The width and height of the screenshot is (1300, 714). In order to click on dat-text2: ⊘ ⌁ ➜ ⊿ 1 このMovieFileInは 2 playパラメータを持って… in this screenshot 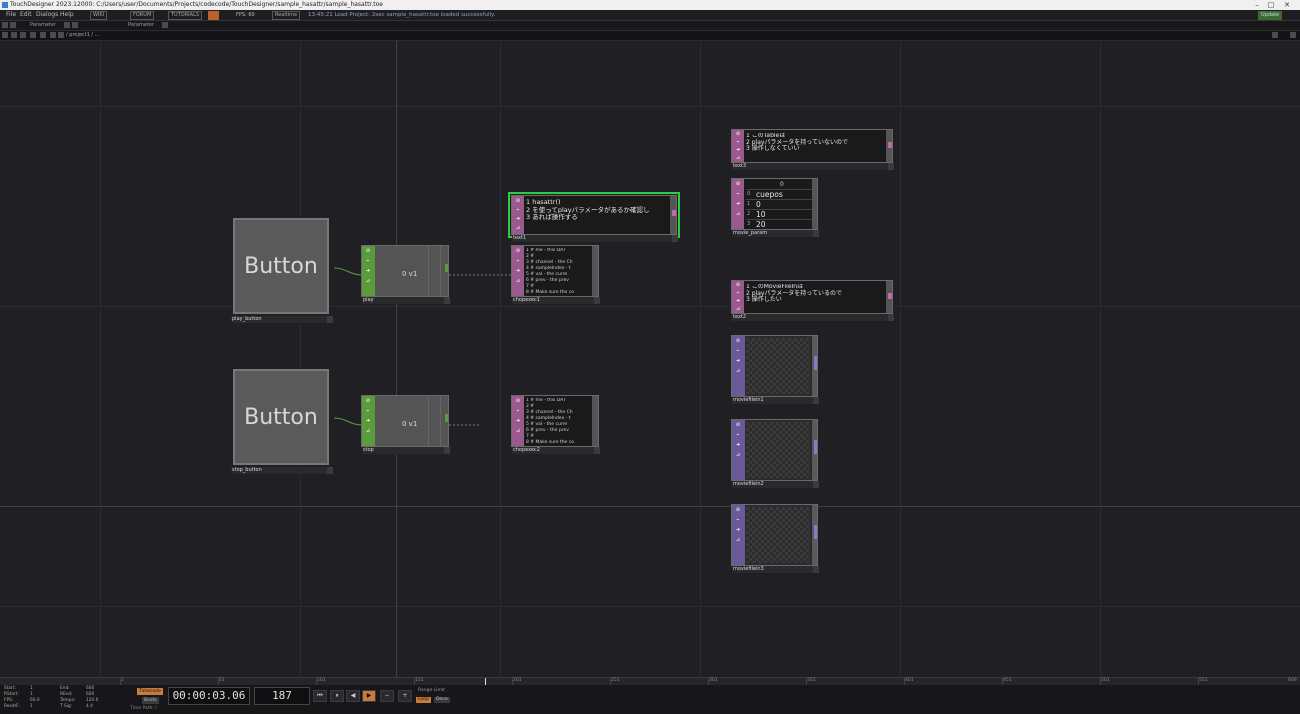, I will do `click(812, 300)`.